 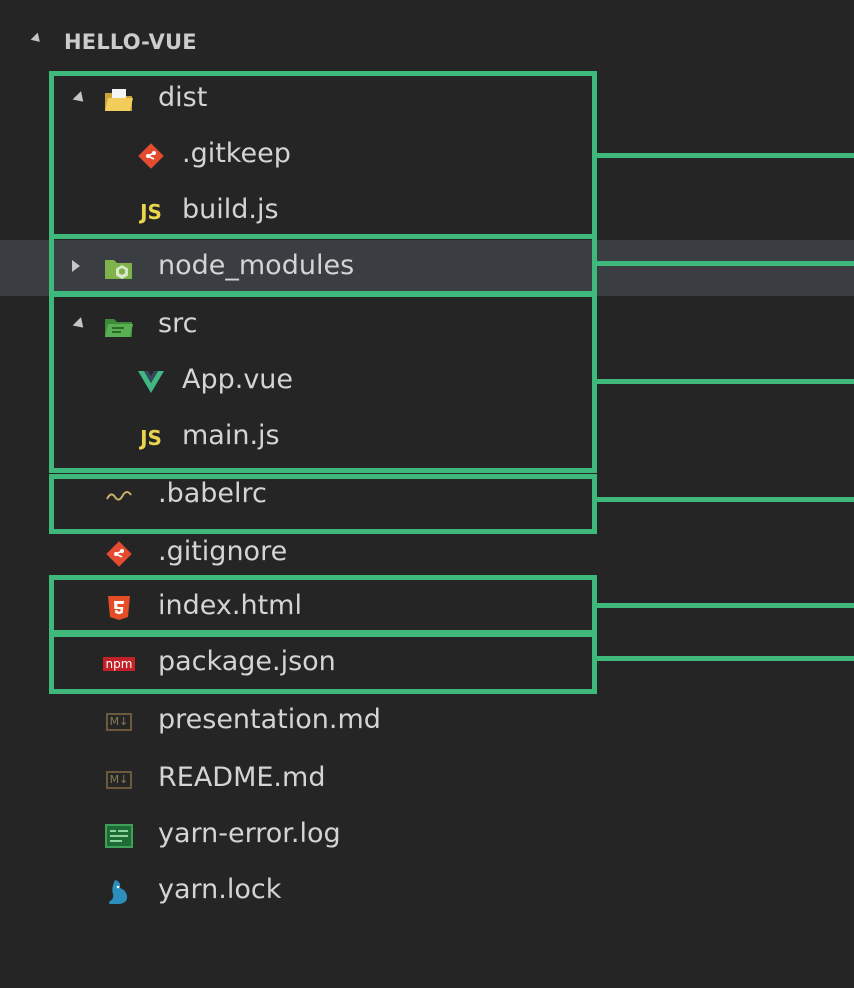 What do you see at coordinates (427, 438) in the screenshot?
I see `tree-item-main-js: JS main.js` at bounding box center [427, 438].